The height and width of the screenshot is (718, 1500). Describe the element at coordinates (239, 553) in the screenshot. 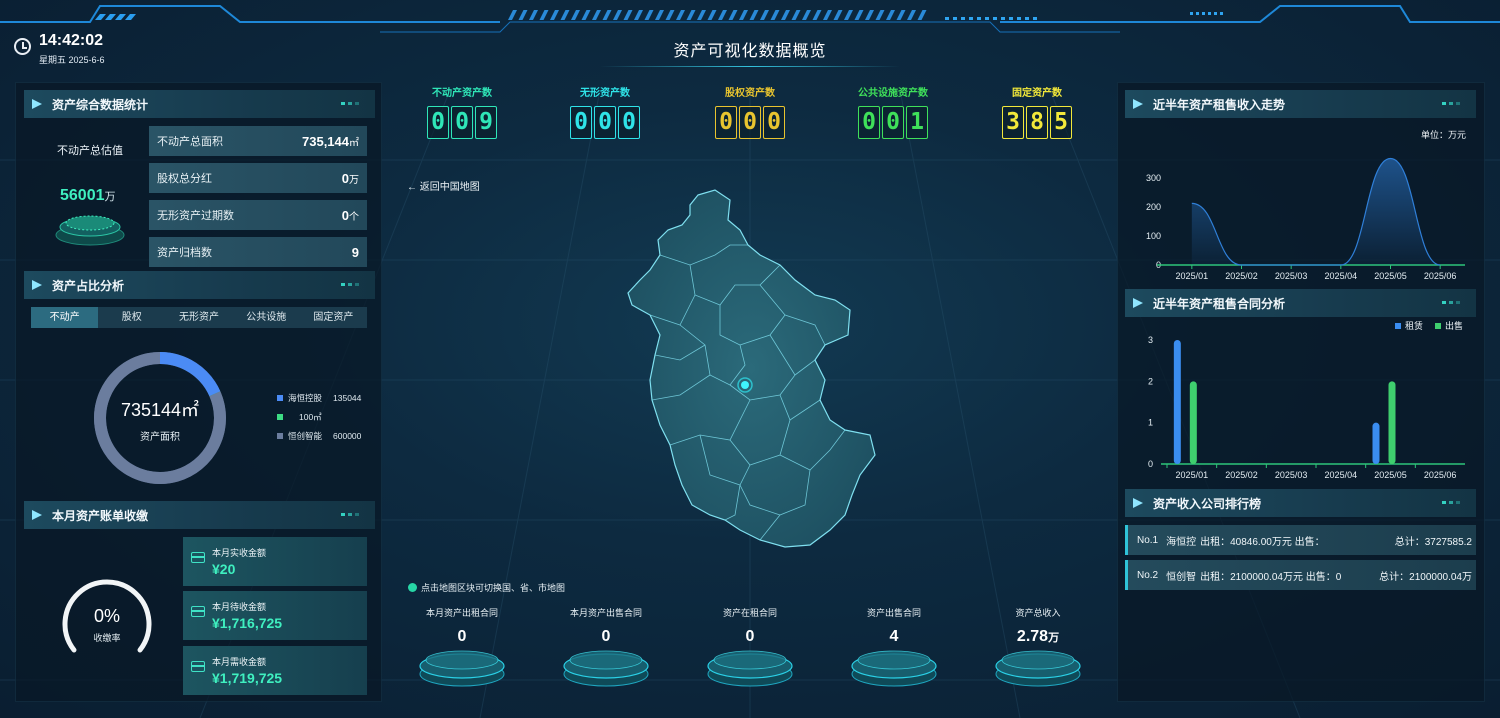

I see `bill-label: 本月实收金额` at that location.